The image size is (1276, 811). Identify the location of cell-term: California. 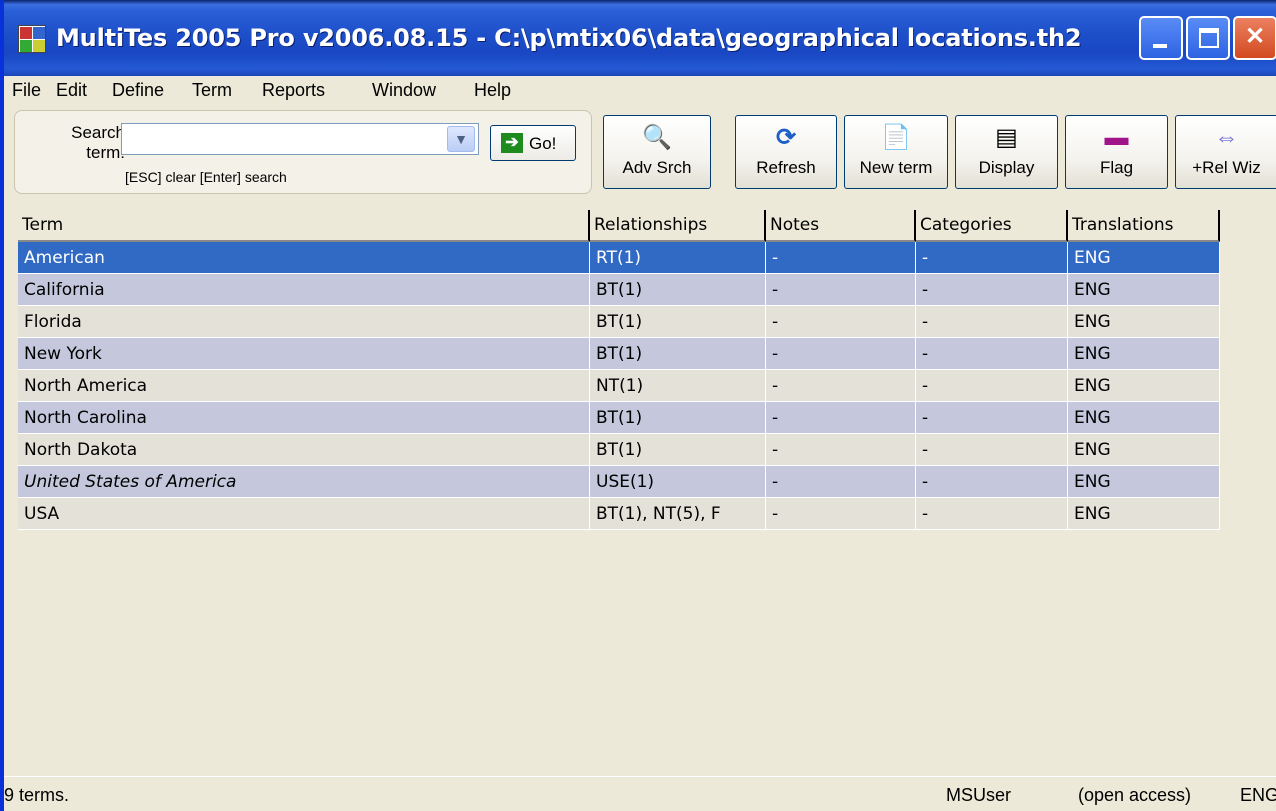
(304, 290).